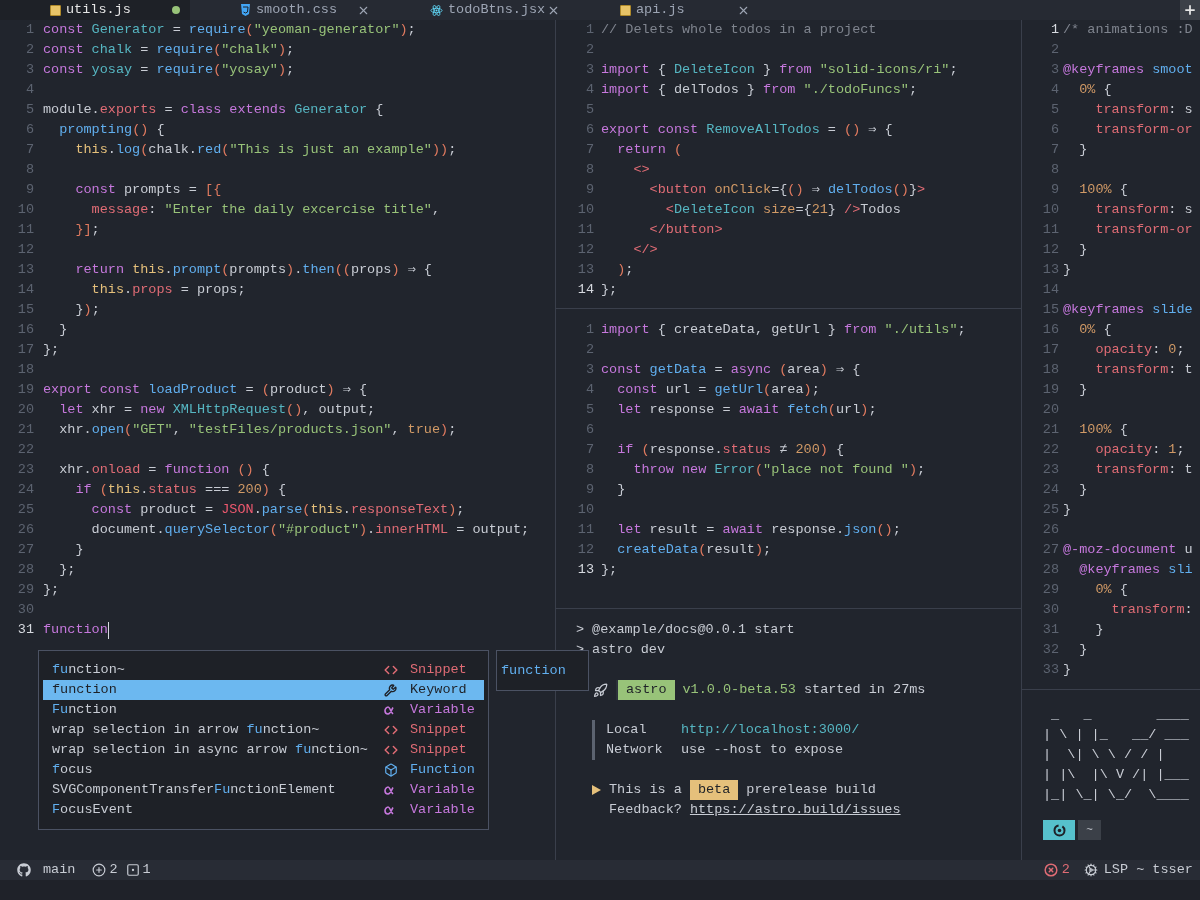  What do you see at coordinates (443, 809) in the screenshot?
I see `completion-kind: Variable` at bounding box center [443, 809].